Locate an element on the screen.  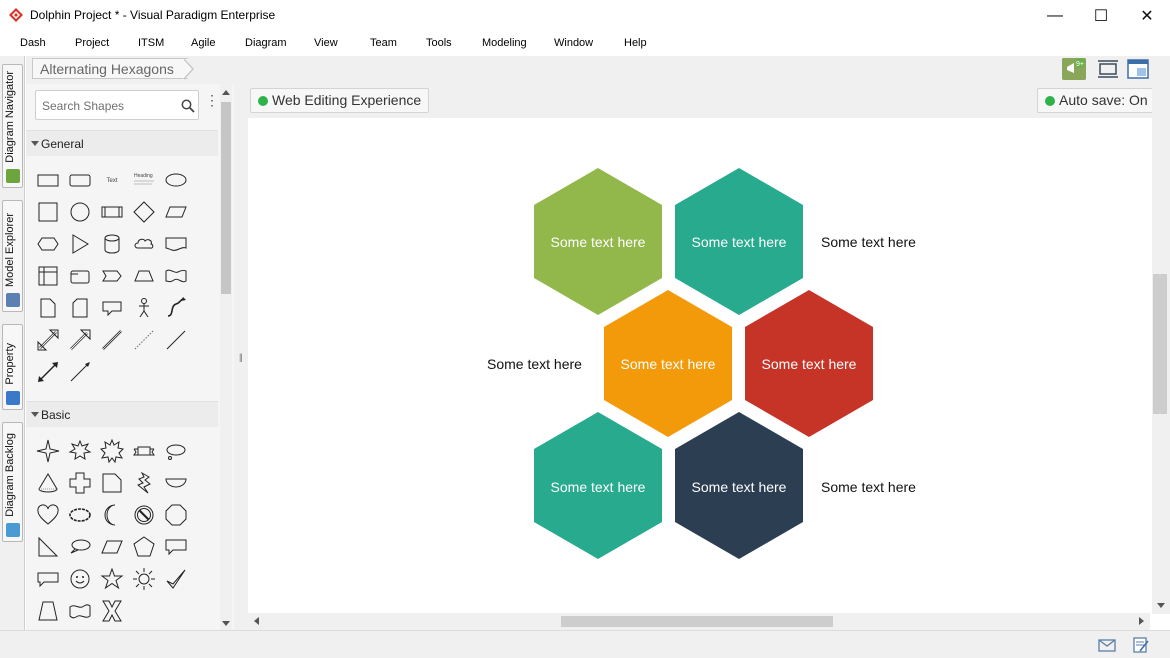
card-shape-icon is located at coordinates (80, 276).